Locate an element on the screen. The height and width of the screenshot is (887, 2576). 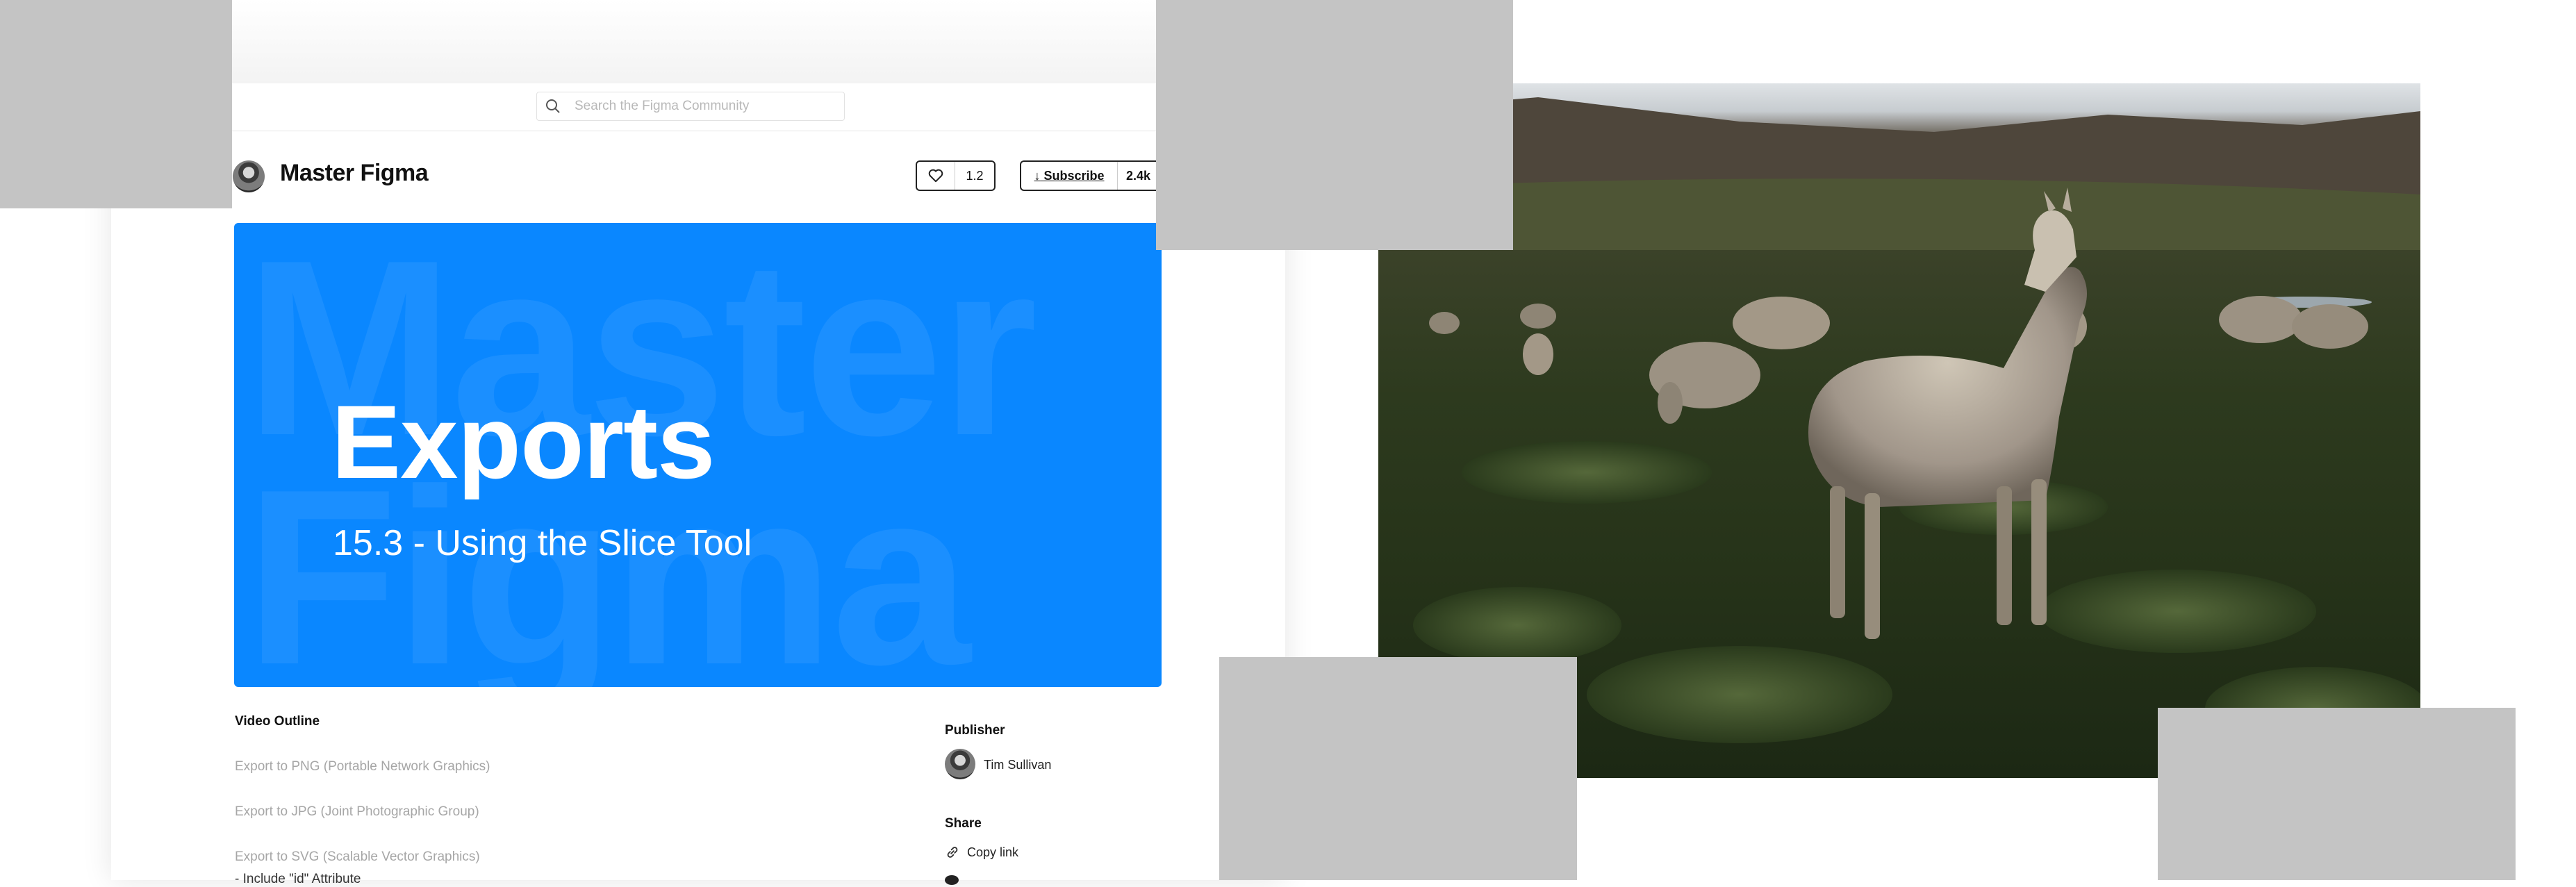
subscribe-button: ↓ Subscribe 2.4k is located at coordinates (1089, 176).